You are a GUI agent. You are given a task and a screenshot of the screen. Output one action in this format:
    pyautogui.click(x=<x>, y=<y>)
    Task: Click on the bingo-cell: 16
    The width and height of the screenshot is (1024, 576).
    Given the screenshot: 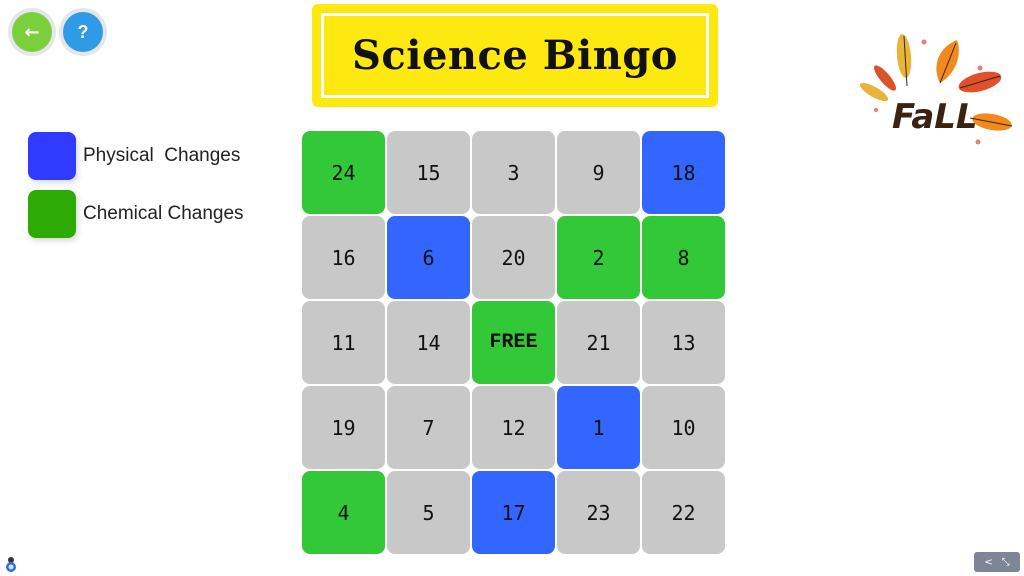 What is the action you would take?
    pyautogui.click(x=343, y=257)
    